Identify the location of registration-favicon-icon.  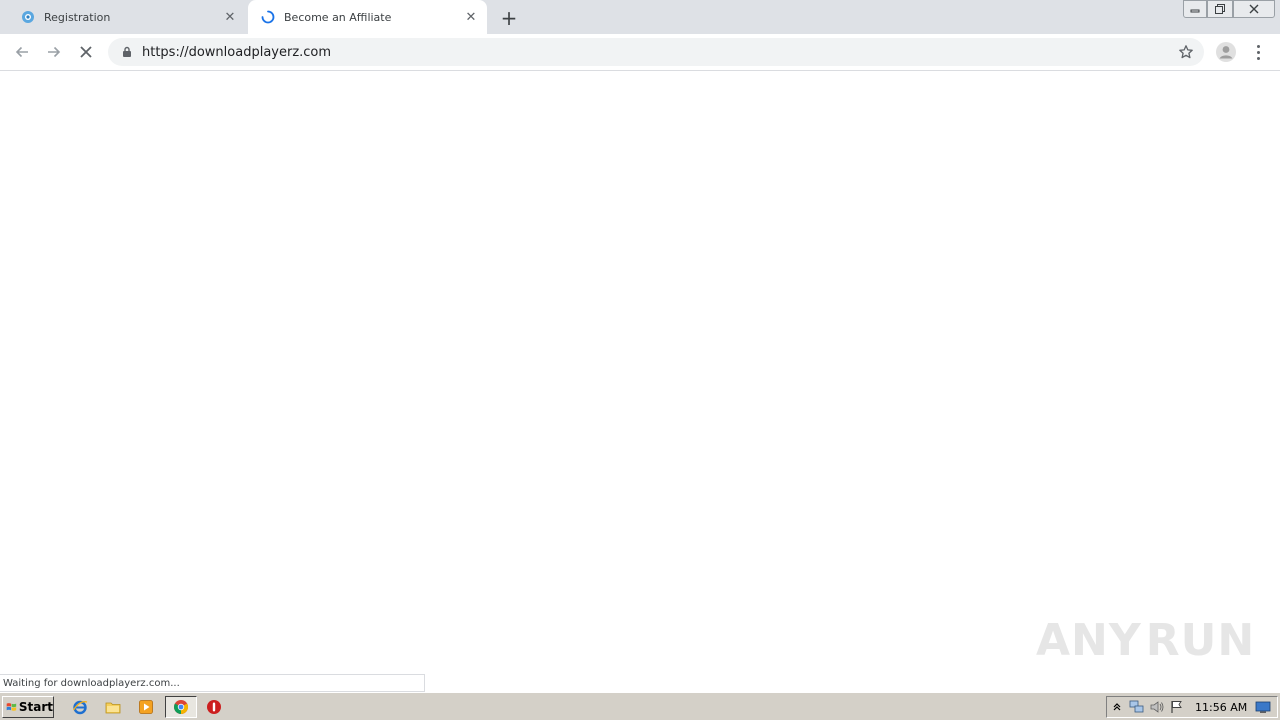
(28, 17).